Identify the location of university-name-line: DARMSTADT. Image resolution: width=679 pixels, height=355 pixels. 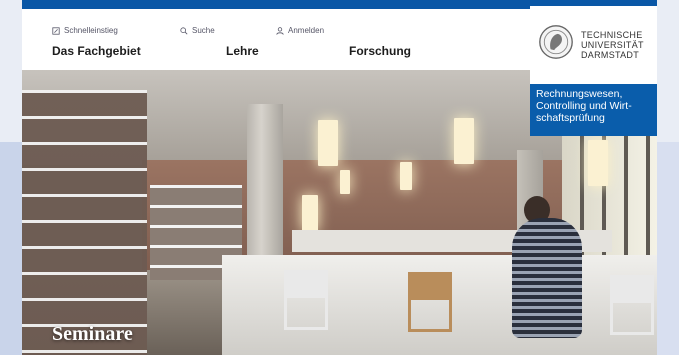
(610, 55).